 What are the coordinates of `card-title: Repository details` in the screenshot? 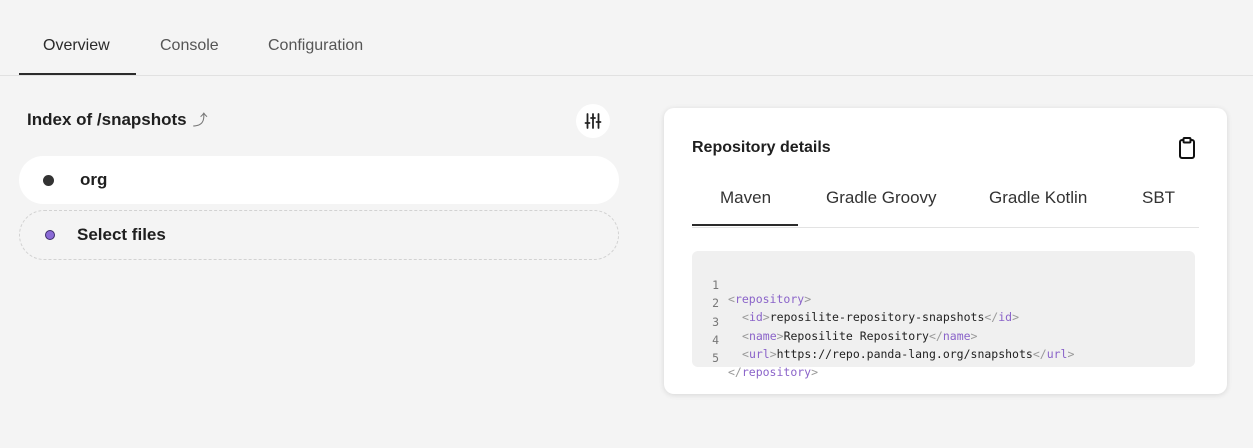 It's located at (761, 147).